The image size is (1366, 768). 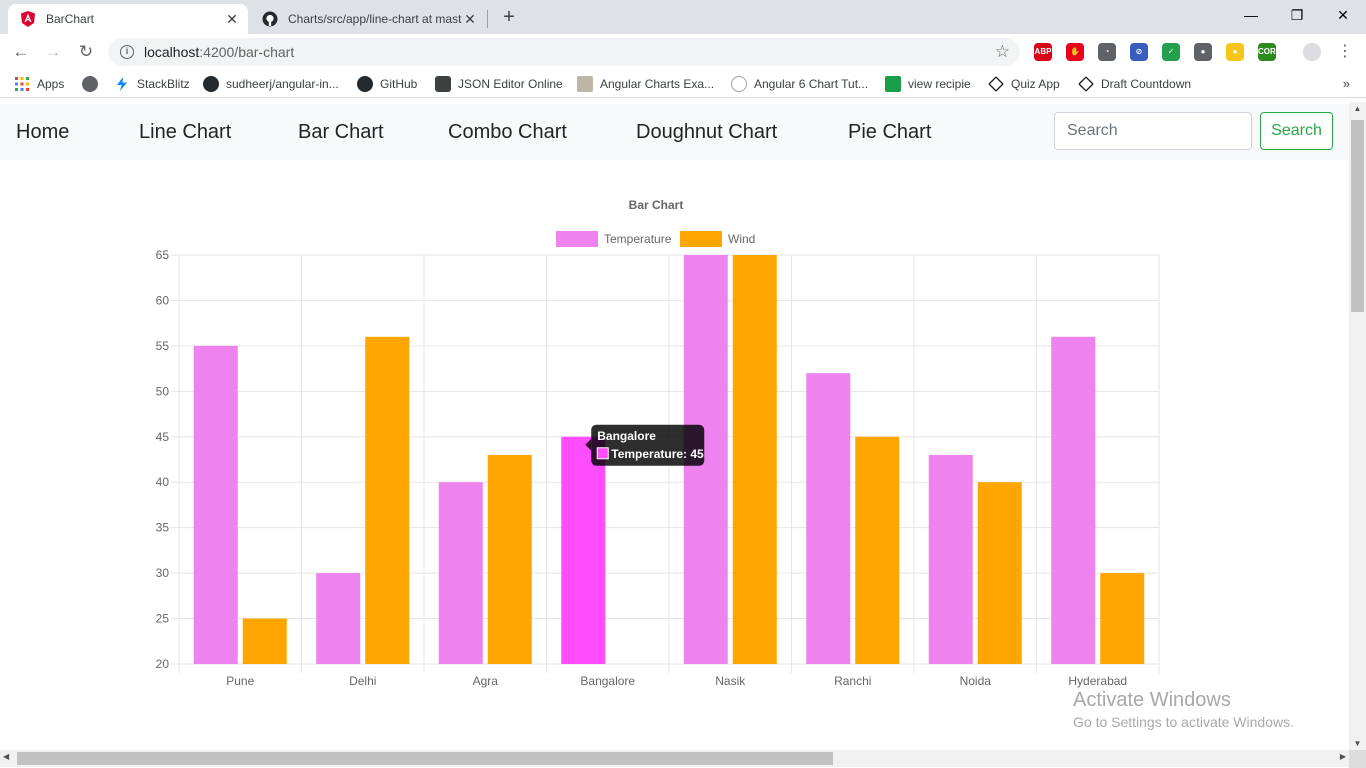 What do you see at coordinates (1171, 52) in the screenshot?
I see `shield-icon: ✓` at bounding box center [1171, 52].